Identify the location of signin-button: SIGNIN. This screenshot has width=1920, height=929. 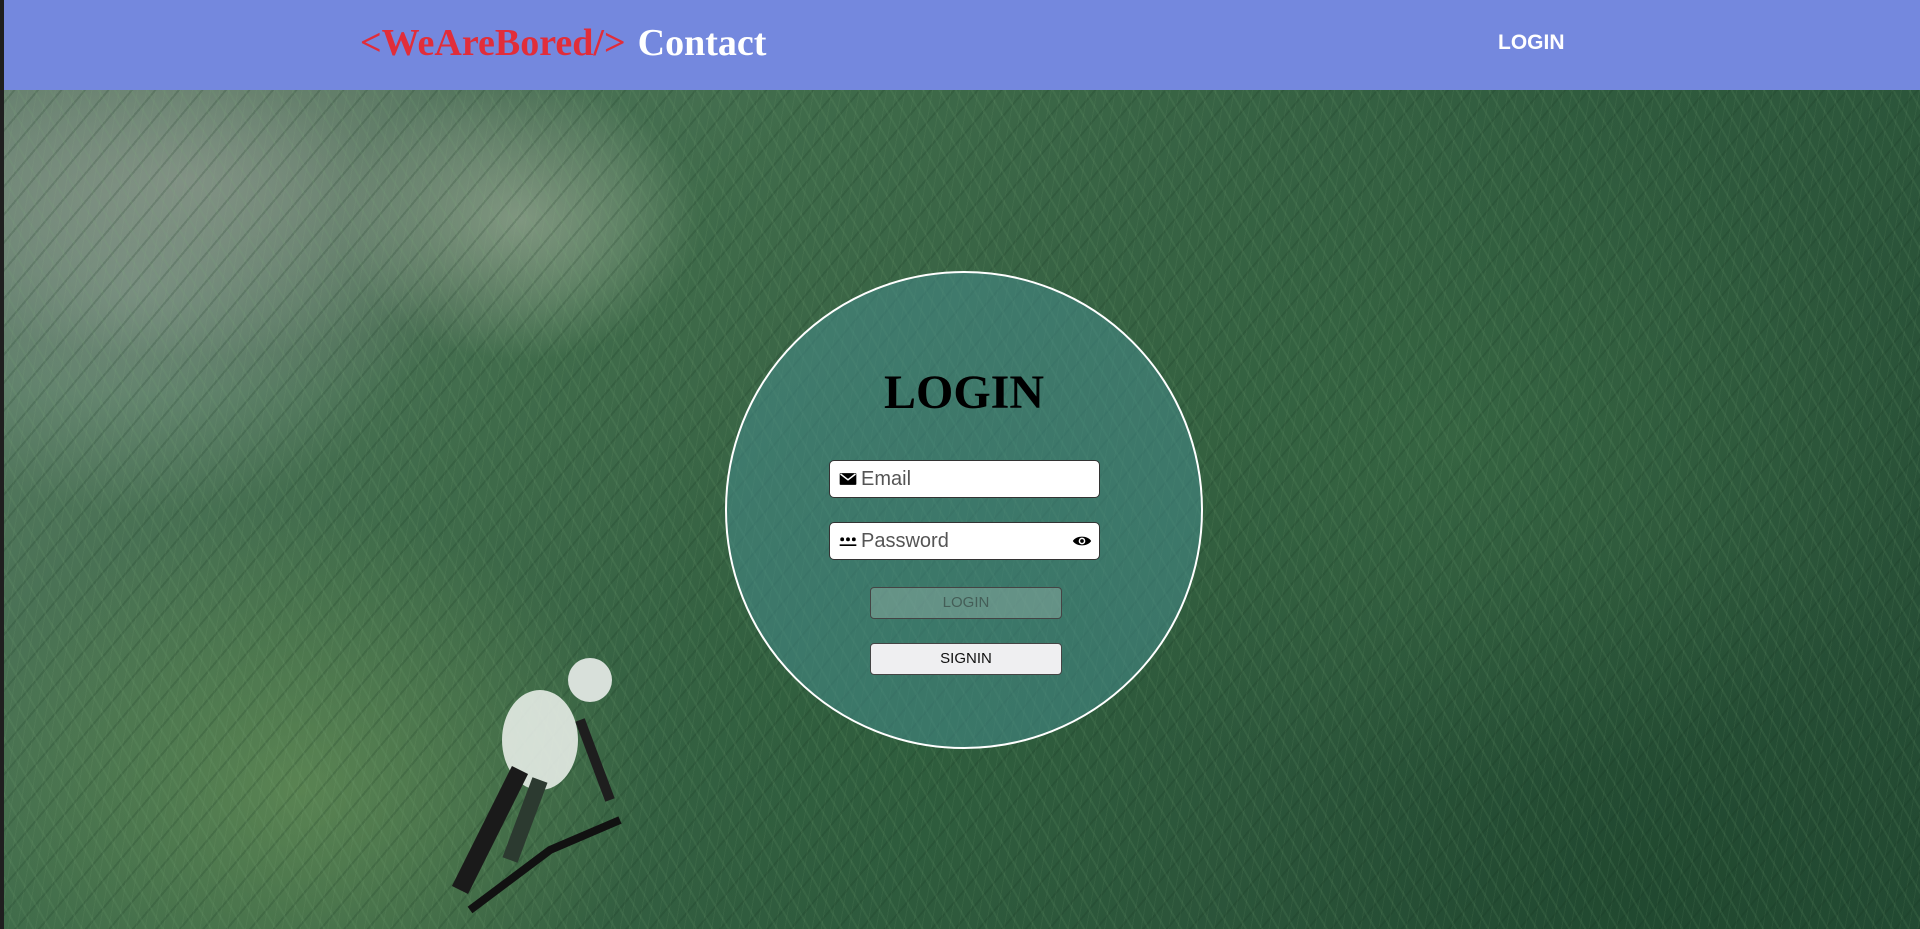
(966, 659).